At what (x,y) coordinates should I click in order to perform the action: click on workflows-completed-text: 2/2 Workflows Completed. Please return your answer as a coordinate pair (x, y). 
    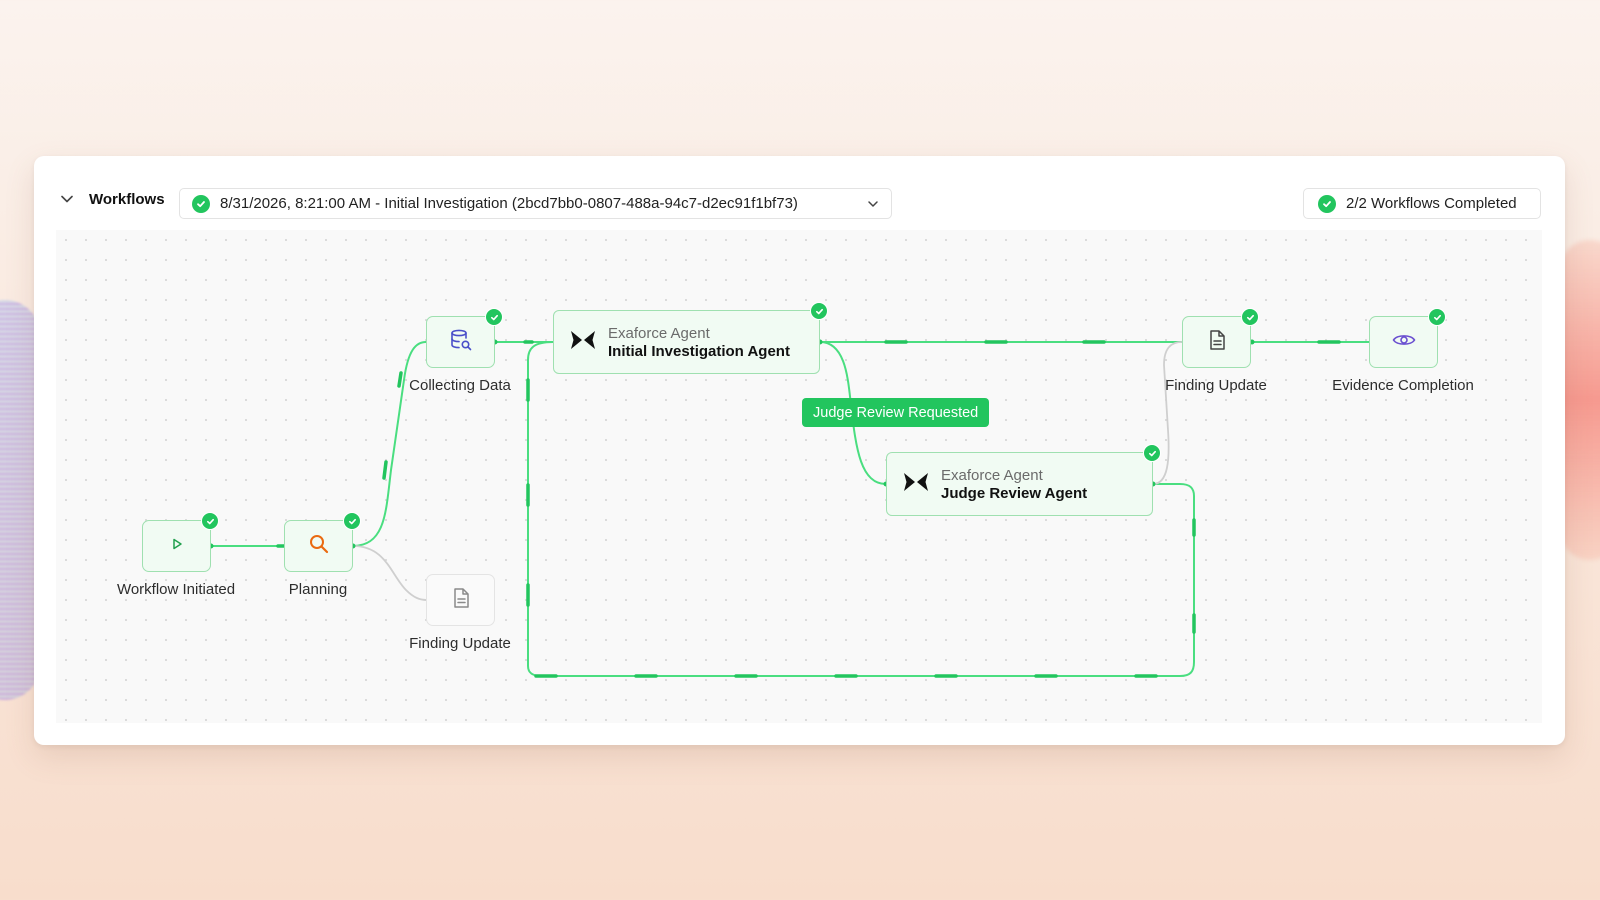
    Looking at the image, I should click on (1431, 203).